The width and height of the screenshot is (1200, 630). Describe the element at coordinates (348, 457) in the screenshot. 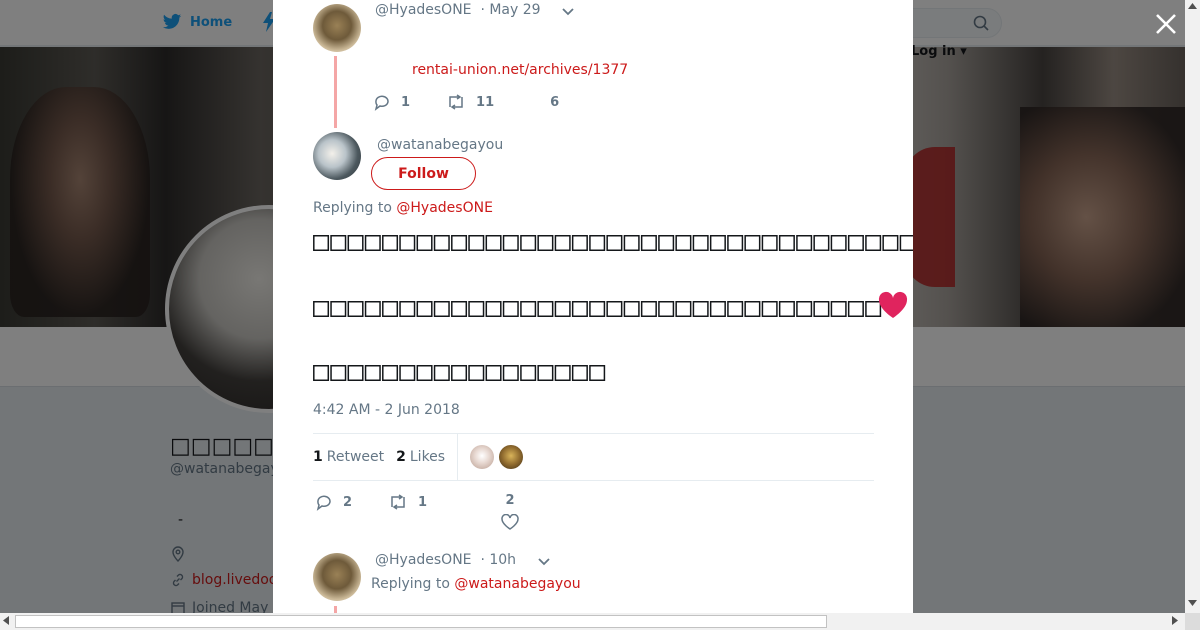

I see `retweet-stat: 1 Retweet` at that location.